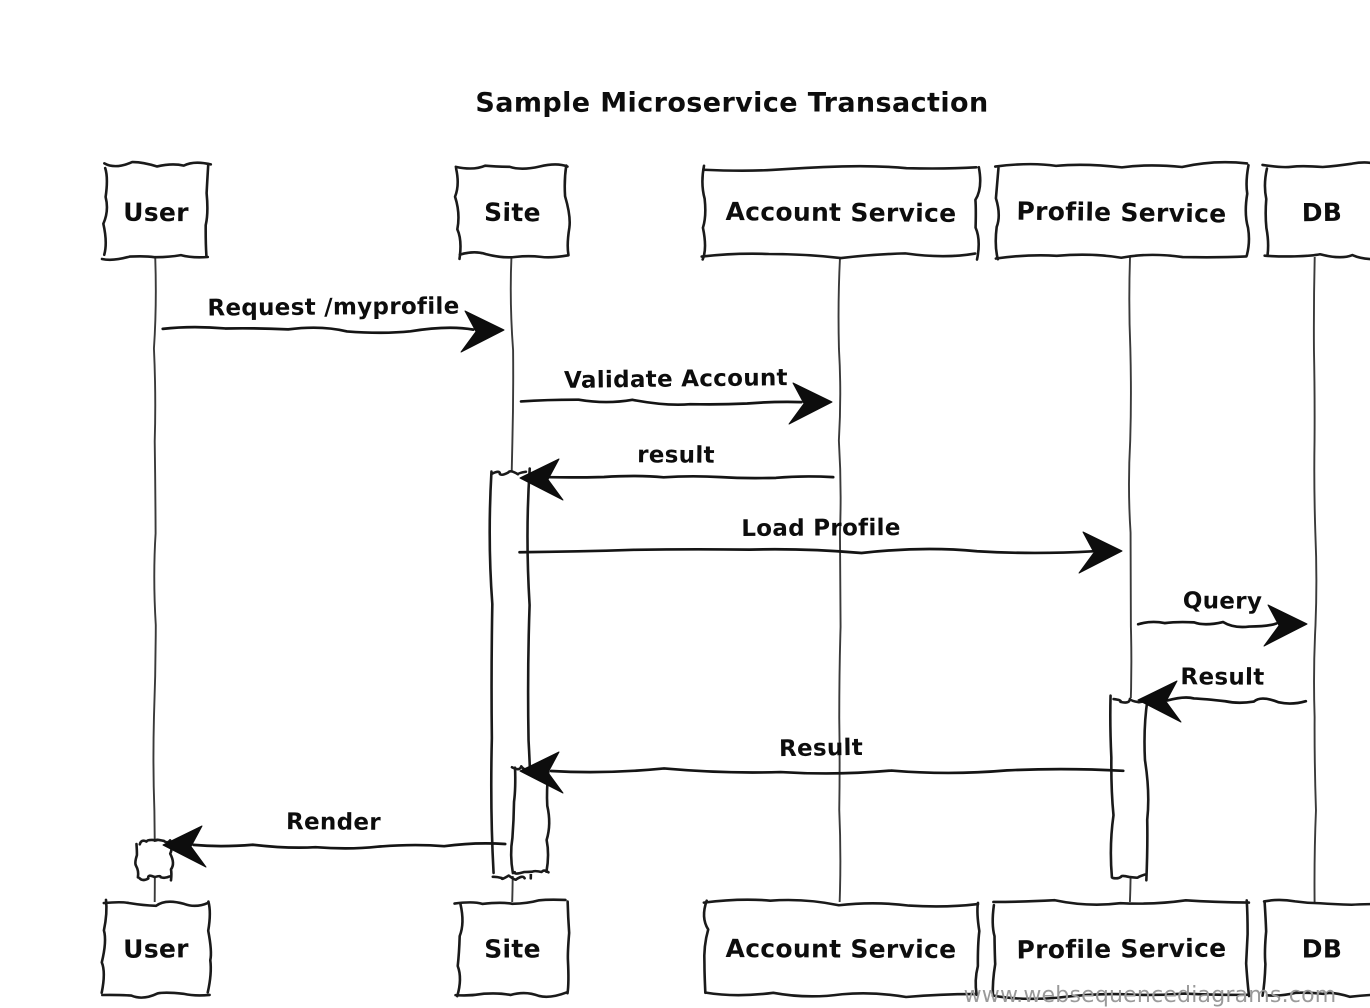  I want to click on participant-label-account-top: Account Service, so click(840, 212).